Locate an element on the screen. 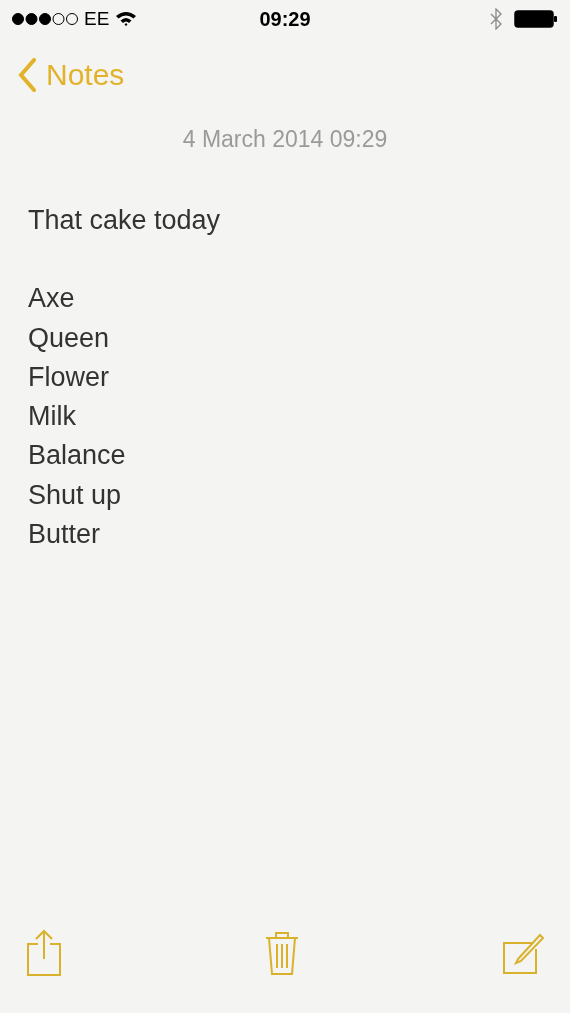  status-time: 09:29 is located at coordinates (285, 19).